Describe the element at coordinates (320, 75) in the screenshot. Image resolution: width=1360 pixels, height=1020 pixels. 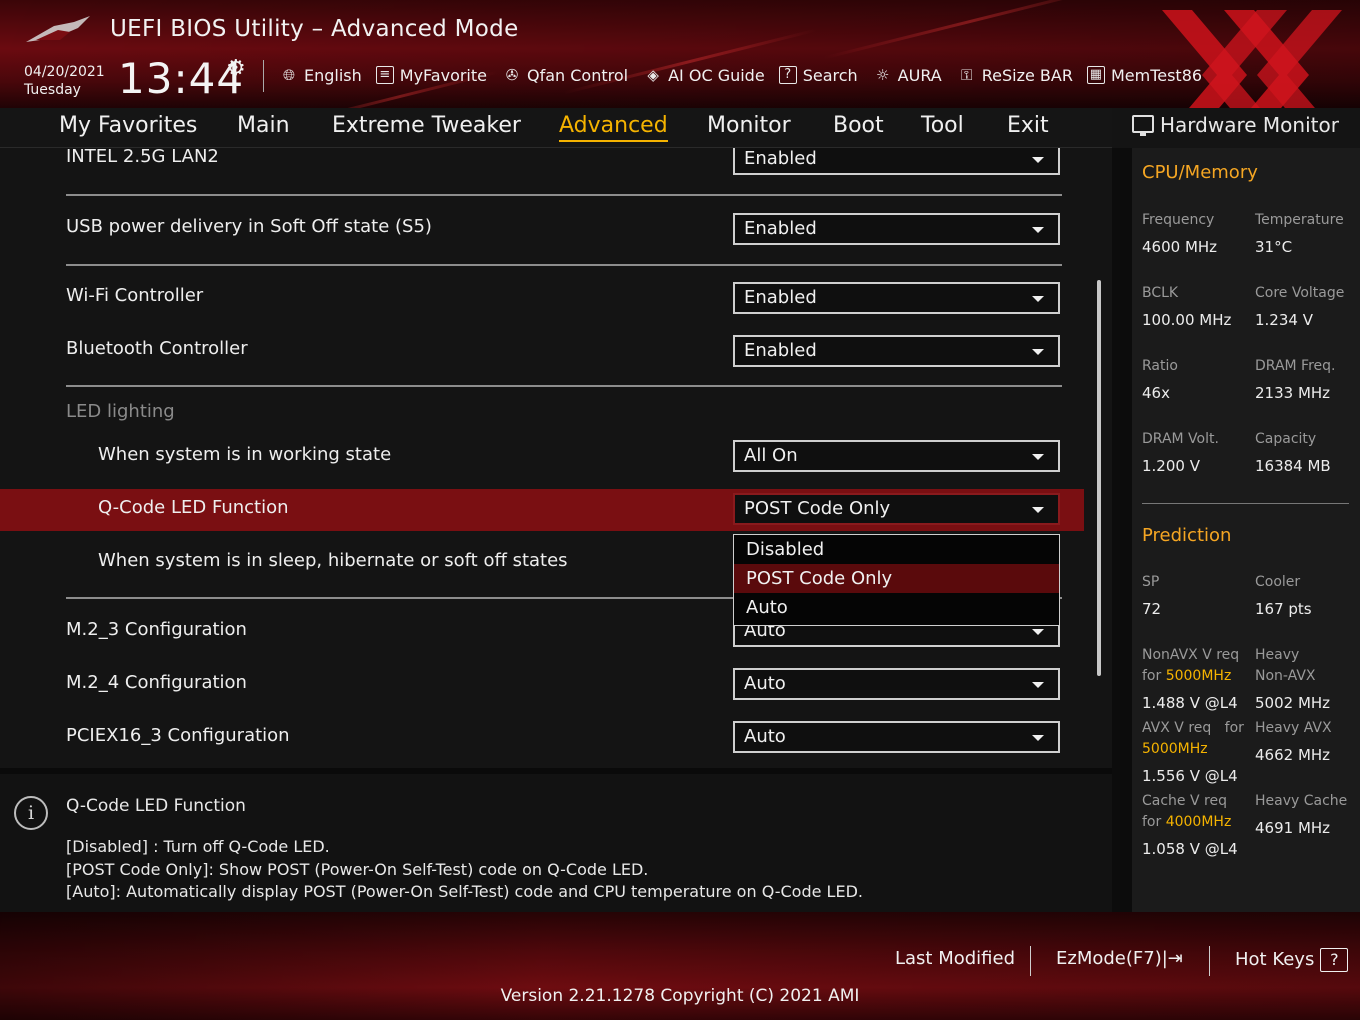
I see `language-button: 🌐︎ English` at that location.